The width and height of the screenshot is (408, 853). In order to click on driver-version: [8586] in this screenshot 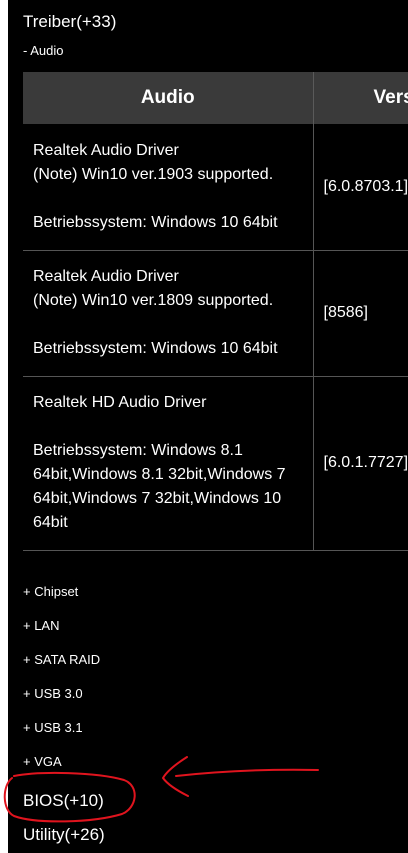, I will do `click(360, 313)`.